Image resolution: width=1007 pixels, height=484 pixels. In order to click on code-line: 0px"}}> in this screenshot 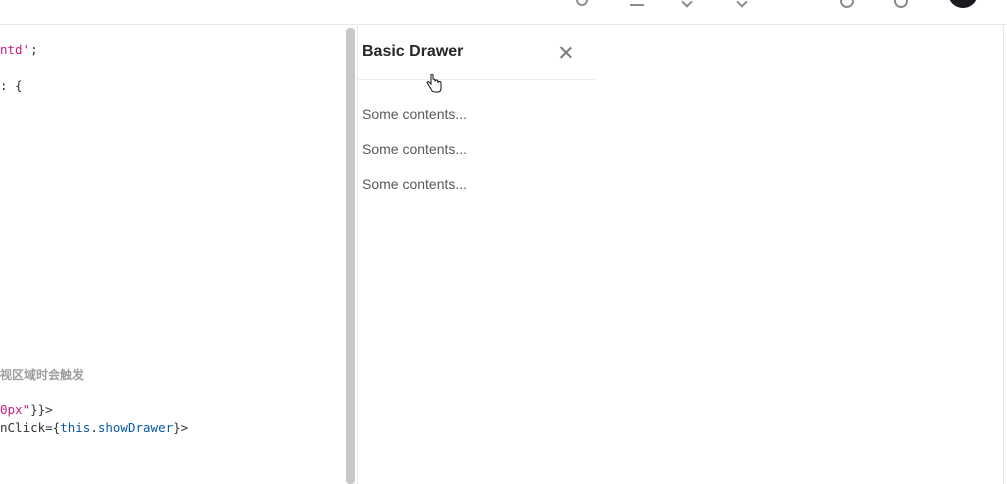, I will do `click(26, 409)`.